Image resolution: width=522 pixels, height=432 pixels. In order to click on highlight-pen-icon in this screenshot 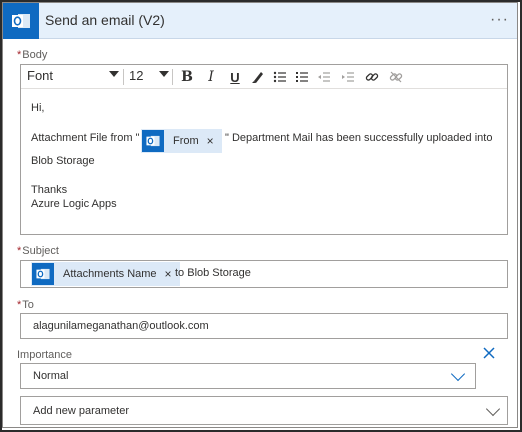, I will do `click(258, 77)`.